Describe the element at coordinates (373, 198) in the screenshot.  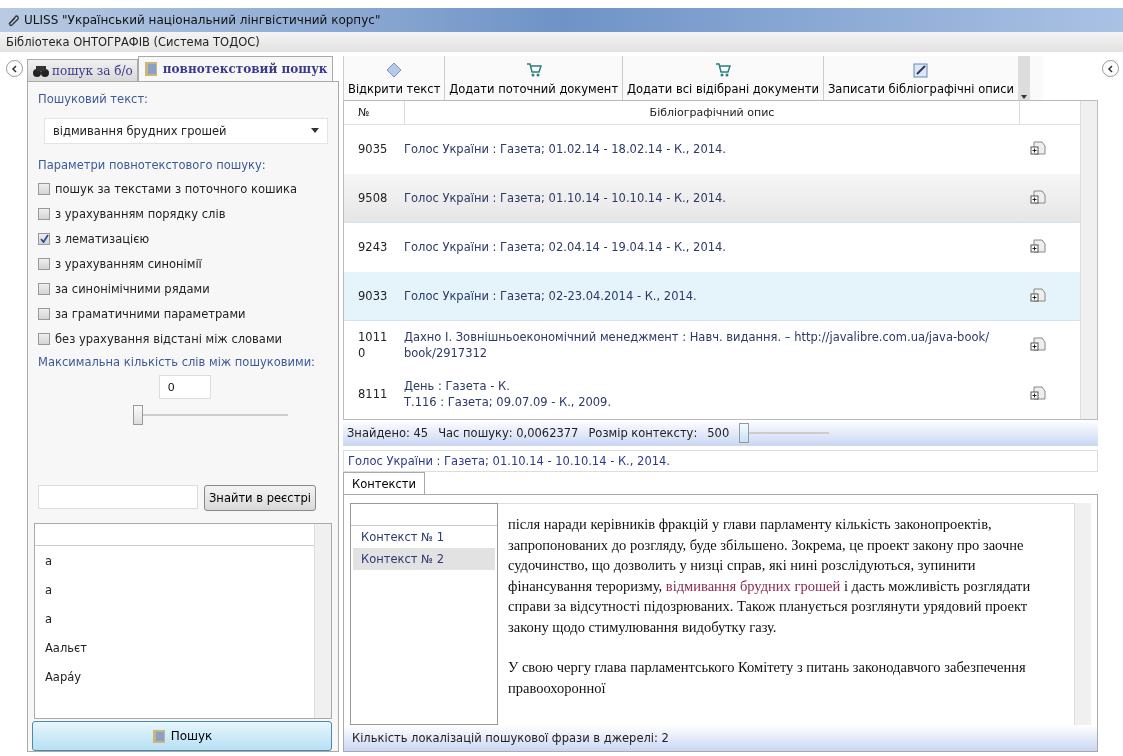
I see `number-cell-text: 9508` at that location.